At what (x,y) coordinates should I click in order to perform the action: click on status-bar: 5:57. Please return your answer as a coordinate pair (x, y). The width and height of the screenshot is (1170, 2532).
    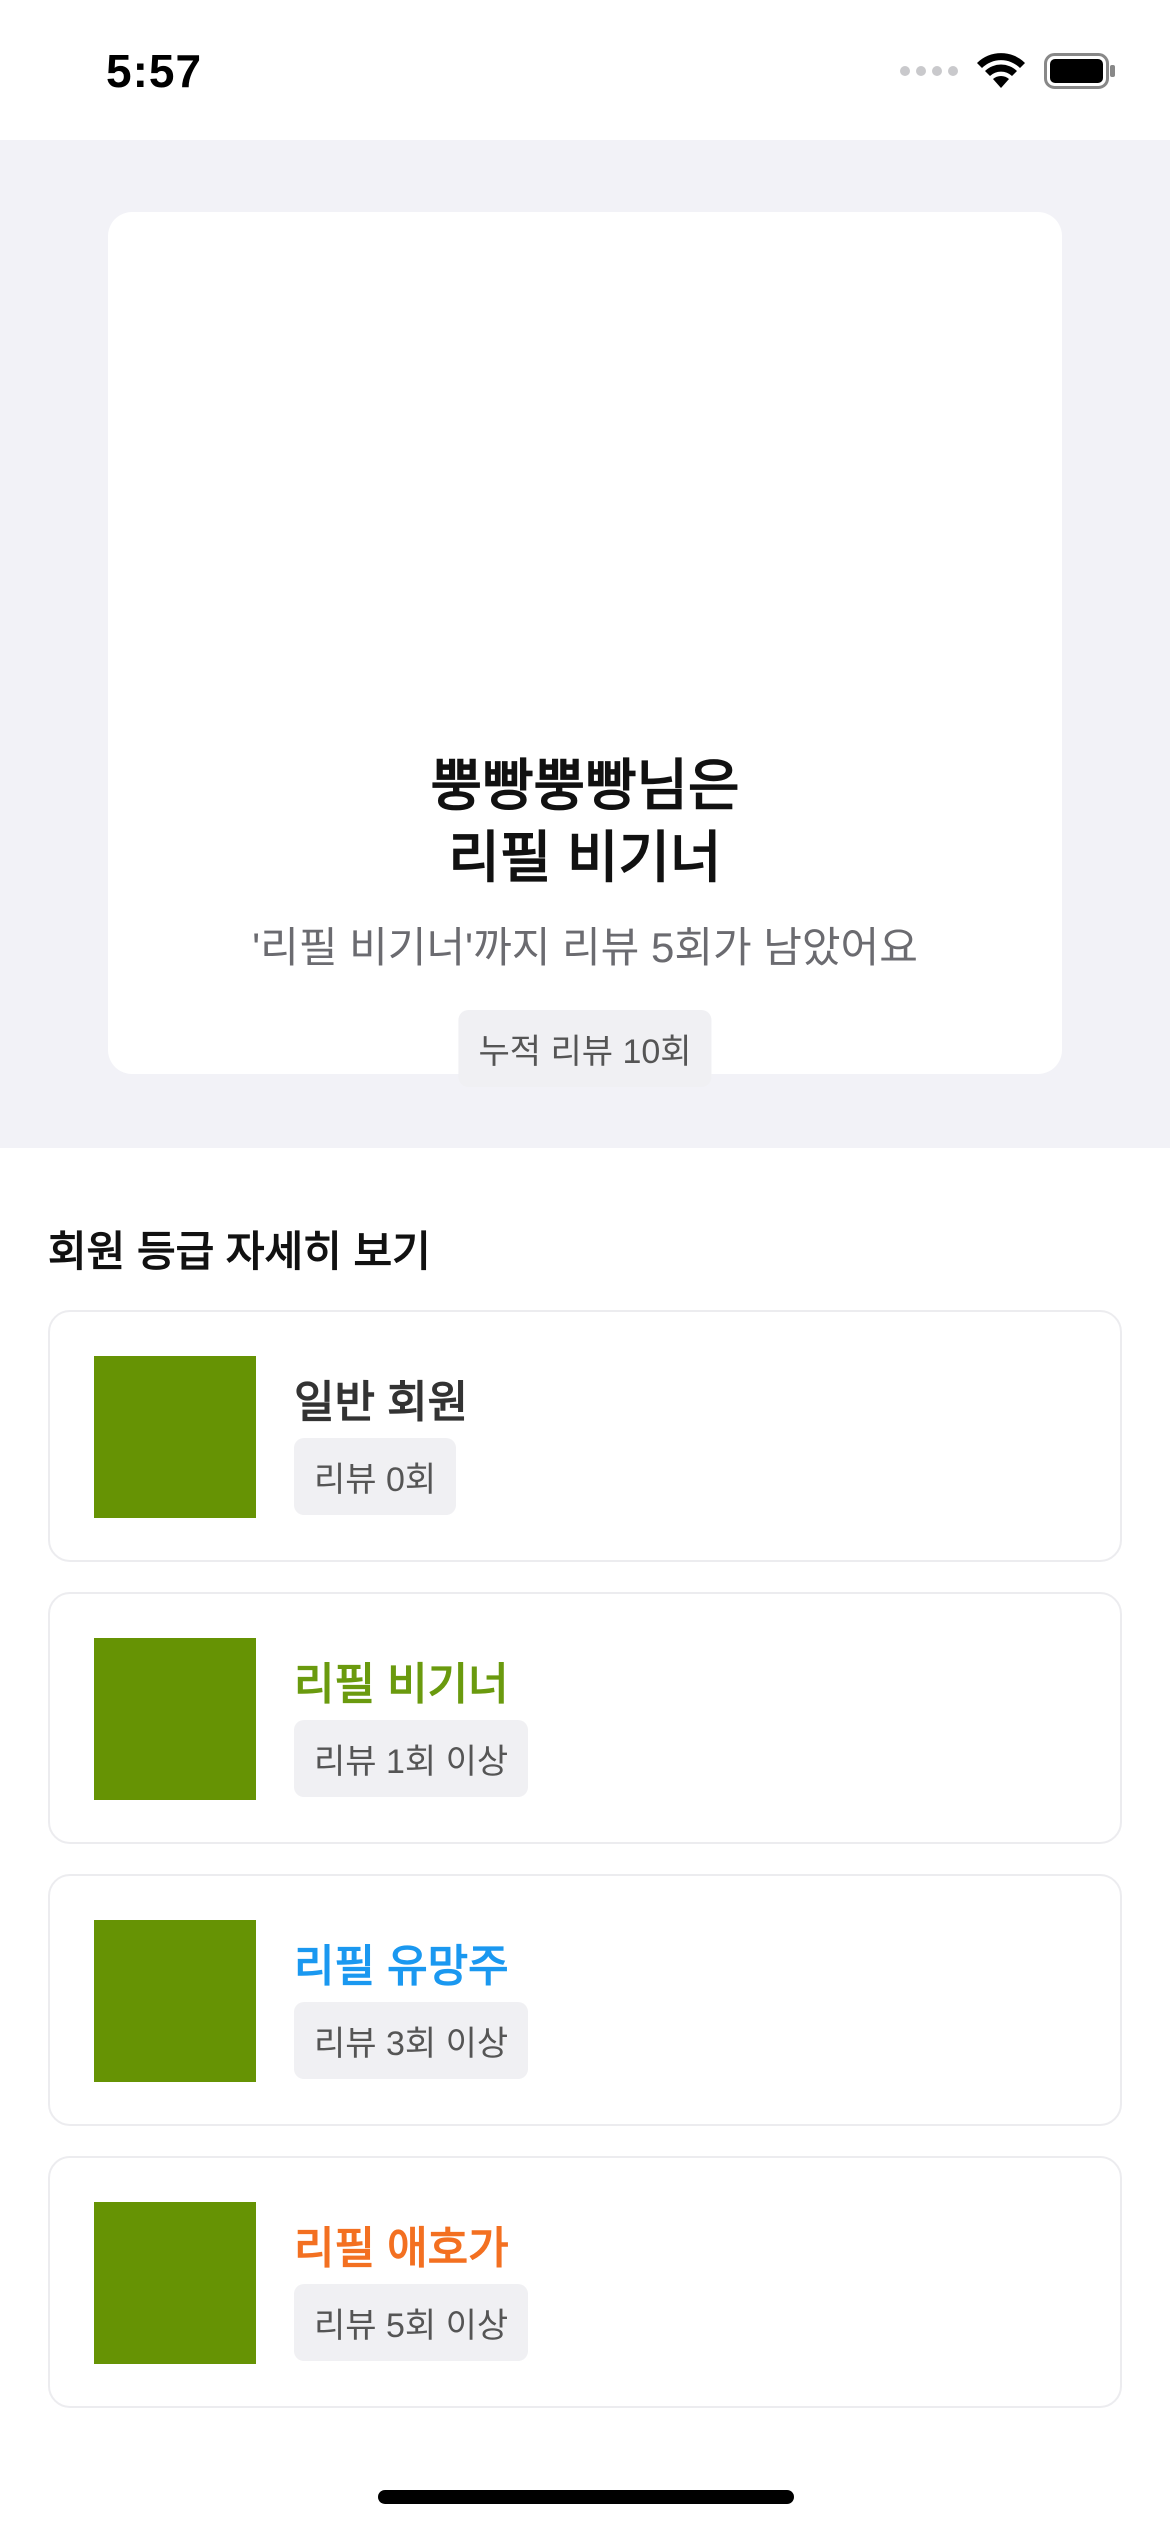
    Looking at the image, I should click on (585, 70).